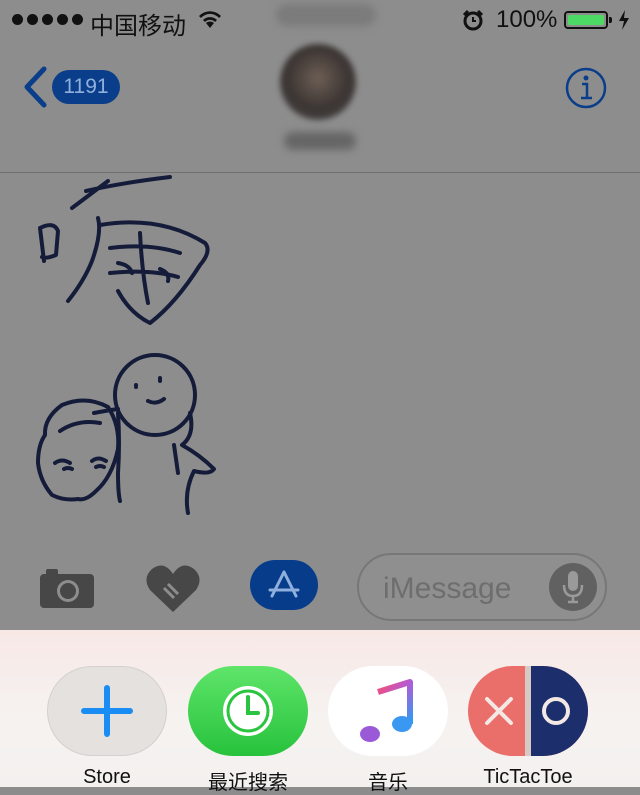 This screenshot has width=640, height=795. I want to click on camera-icon, so click(67, 587).